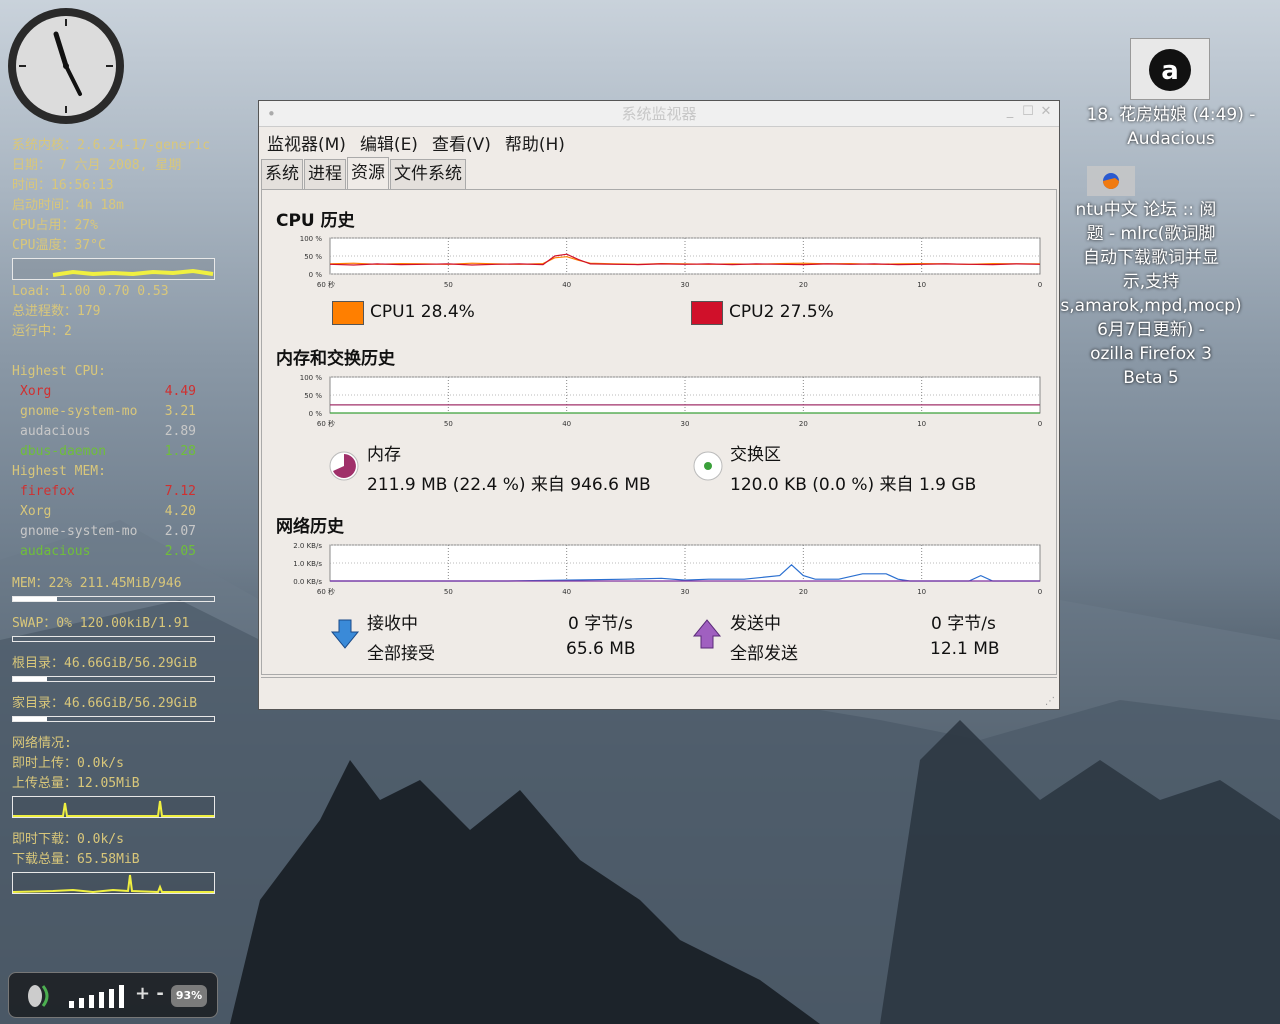 This screenshot has height=1024, width=1280. What do you see at coordinates (149, 993) in the screenshot?
I see `volume-plus-minus: + -` at bounding box center [149, 993].